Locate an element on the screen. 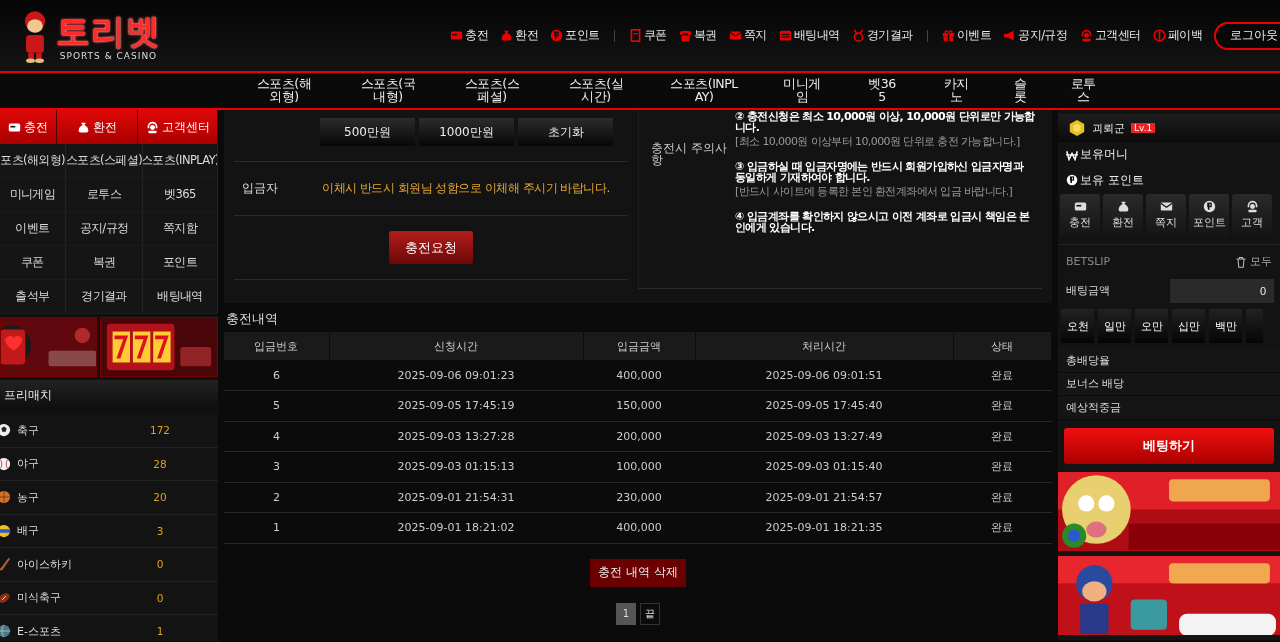 This screenshot has width=1280, height=642. header-link: 고객센터 is located at coordinates (1110, 35).